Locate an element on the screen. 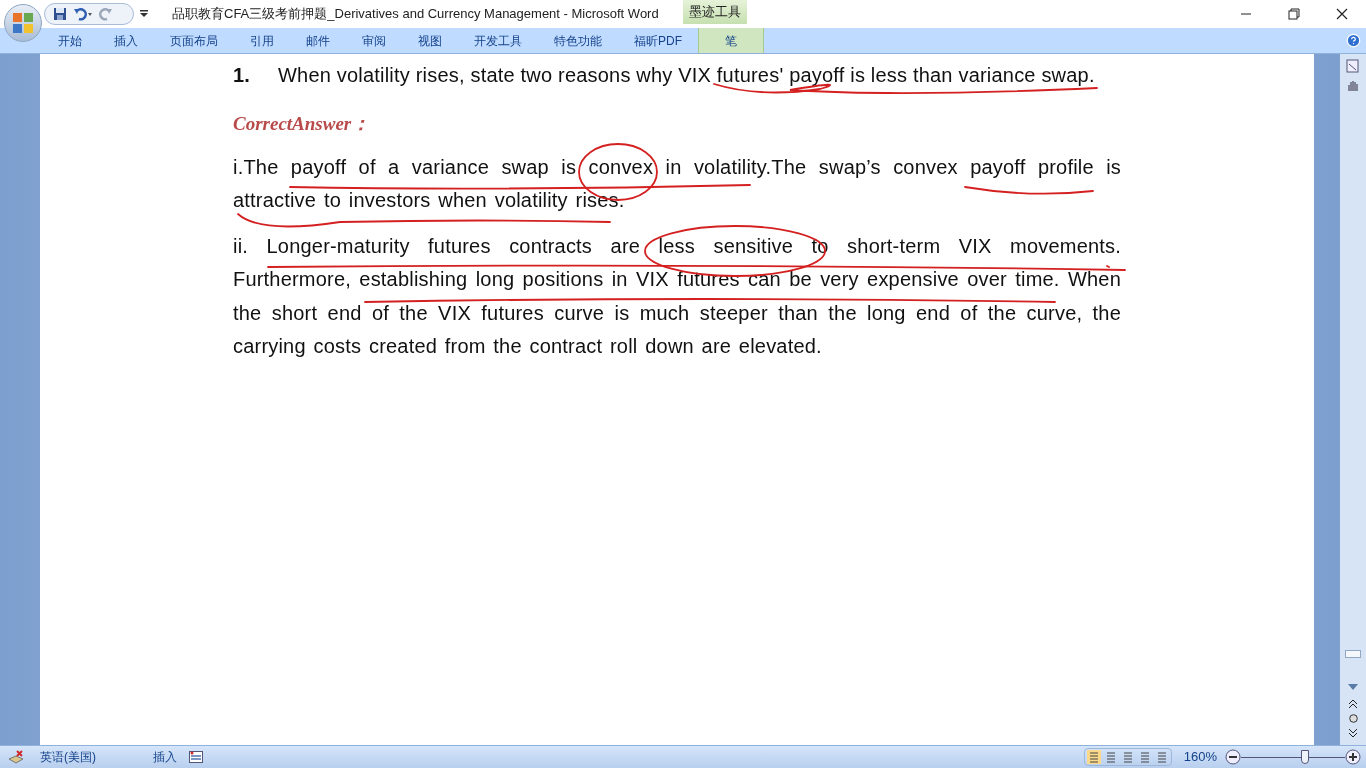 The width and height of the screenshot is (1366, 768). zoom-slider-thumb is located at coordinates (1305, 756).